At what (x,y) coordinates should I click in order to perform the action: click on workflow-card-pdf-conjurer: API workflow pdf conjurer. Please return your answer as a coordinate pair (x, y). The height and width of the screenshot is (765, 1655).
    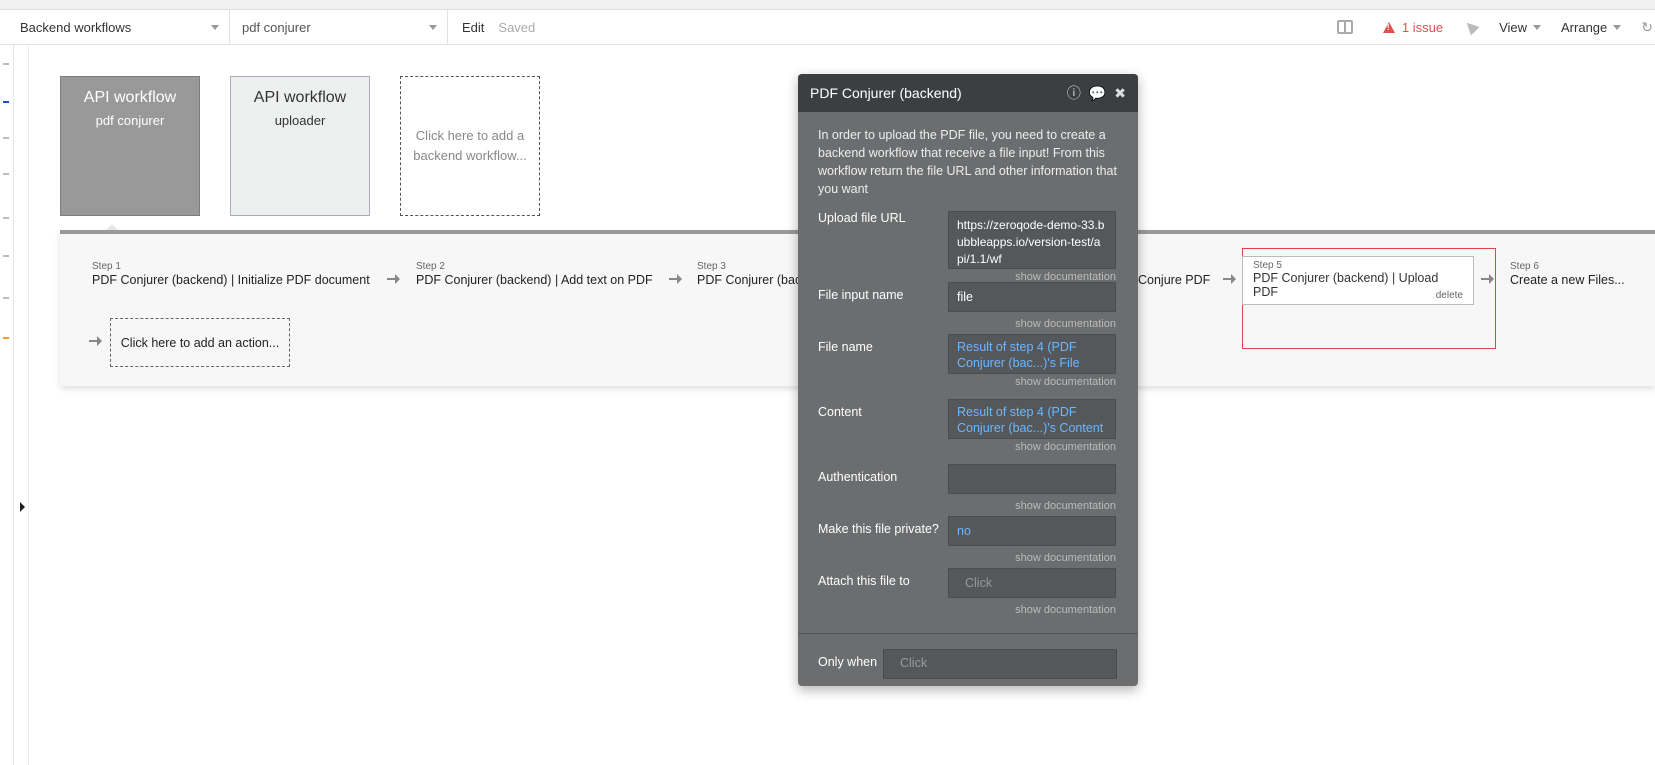
    Looking at the image, I should click on (130, 146).